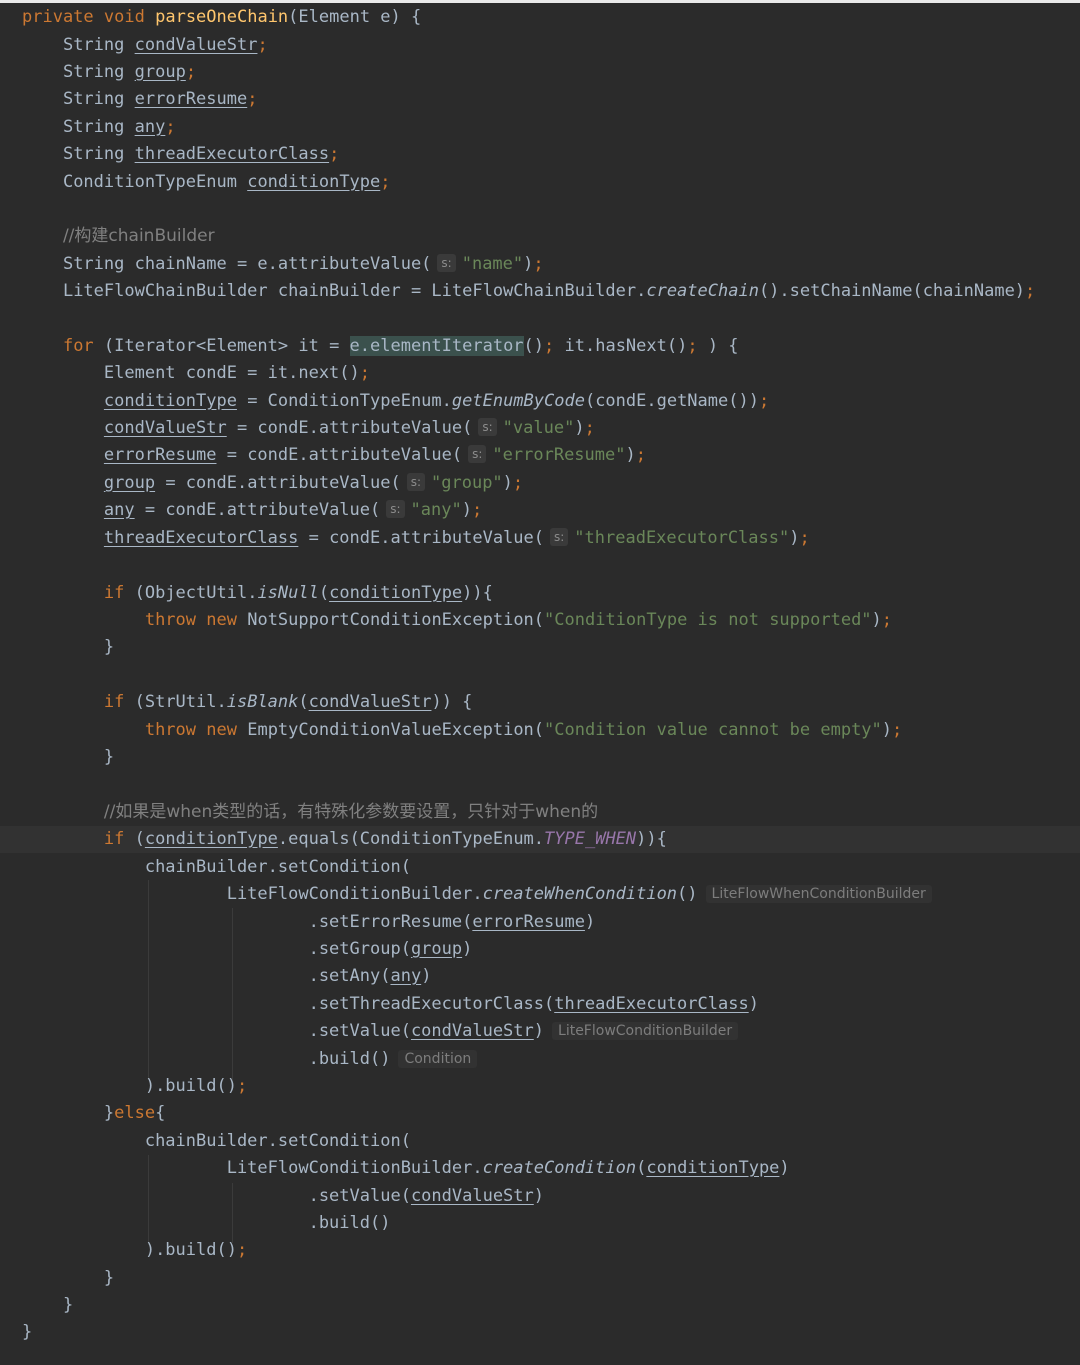 Image resolution: width=1080 pixels, height=1365 pixels. What do you see at coordinates (540, 593) in the screenshot?
I see `code-line: if (ObjectUtil.isNull(conditionType)){` at bounding box center [540, 593].